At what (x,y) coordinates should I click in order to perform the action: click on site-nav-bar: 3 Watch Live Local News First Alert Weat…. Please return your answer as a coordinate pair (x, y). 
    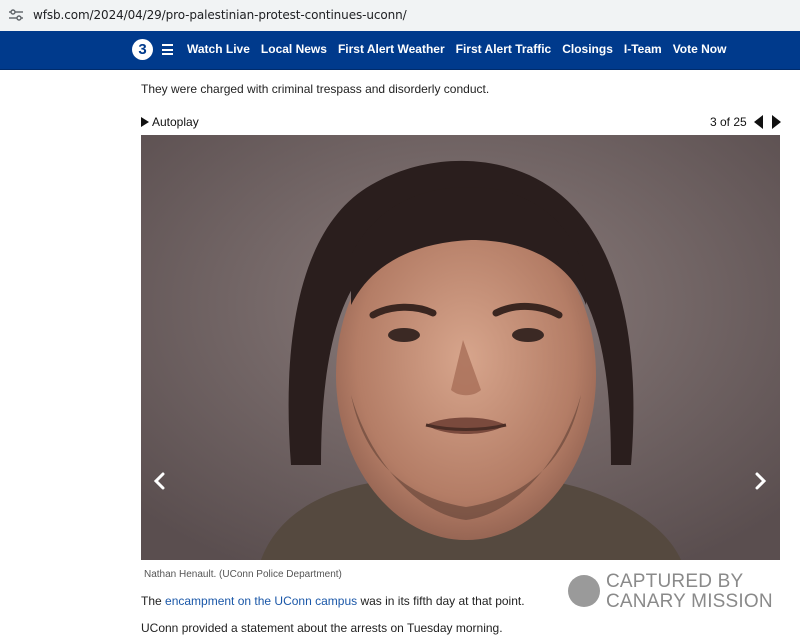
    Looking at the image, I should click on (400, 50).